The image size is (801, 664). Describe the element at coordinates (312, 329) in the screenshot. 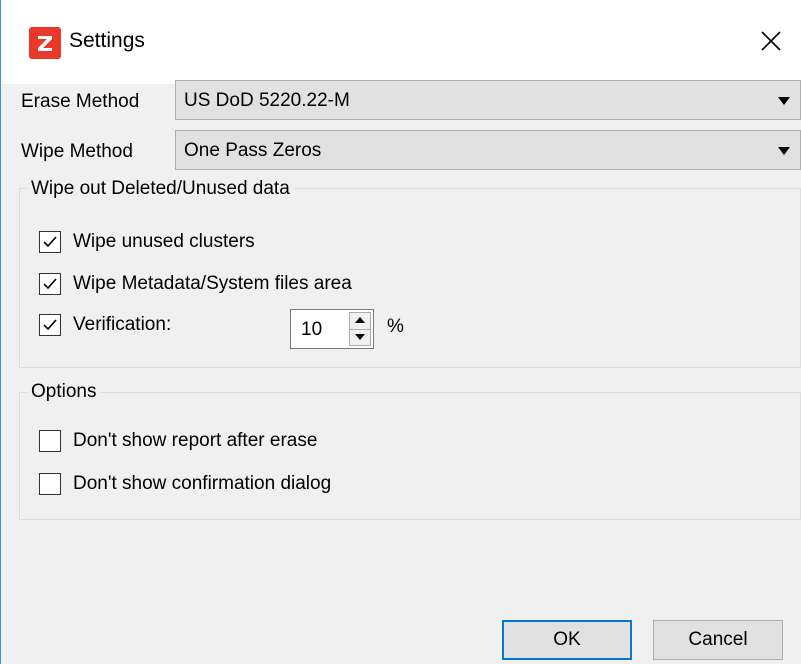

I see `verification-value: 10` at that location.